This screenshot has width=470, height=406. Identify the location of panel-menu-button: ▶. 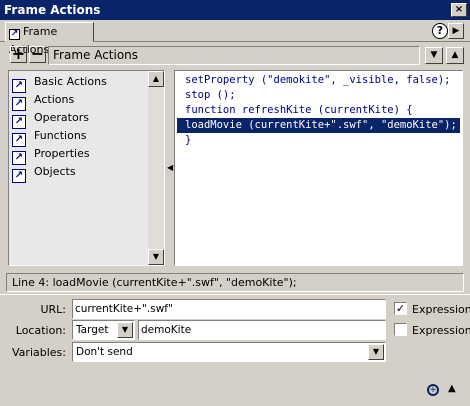
(456, 31).